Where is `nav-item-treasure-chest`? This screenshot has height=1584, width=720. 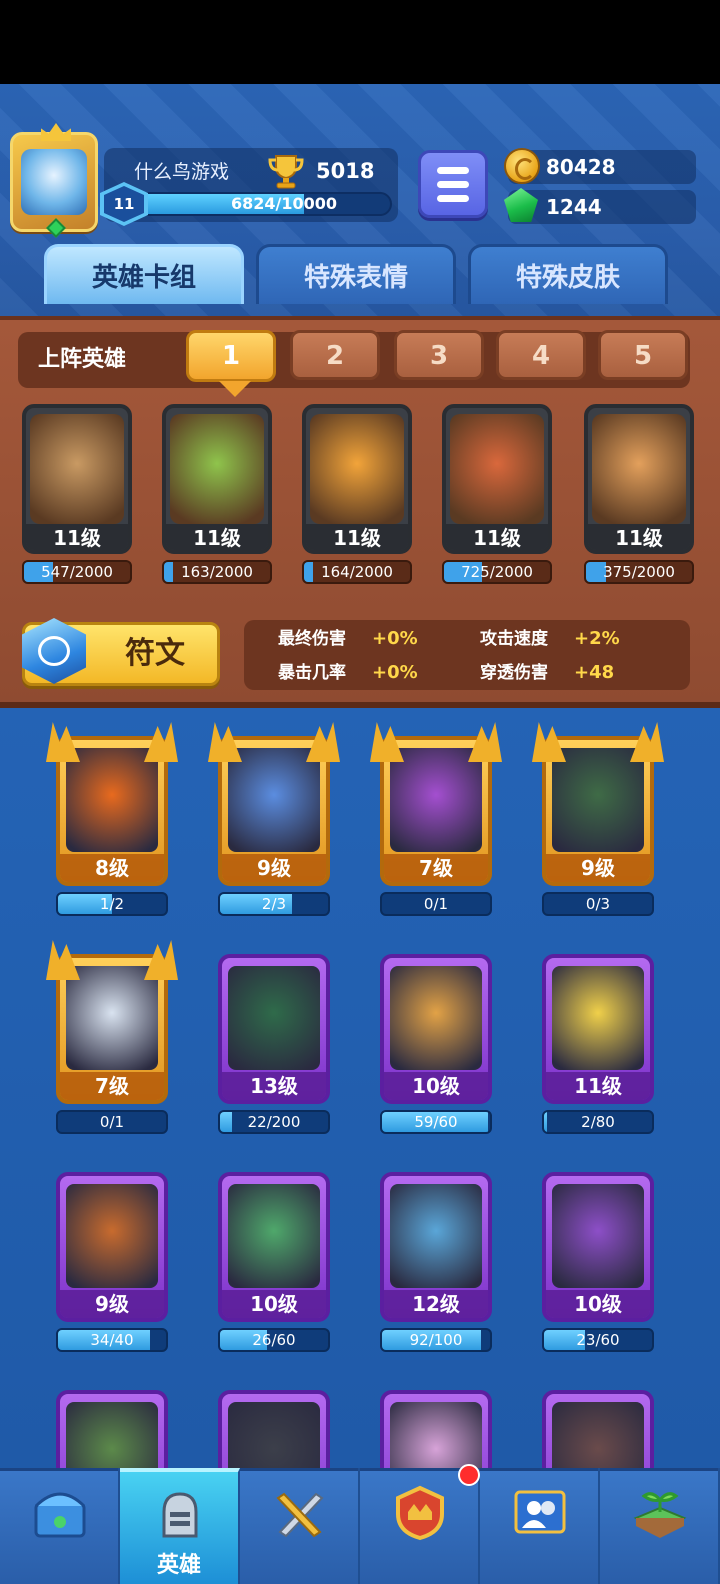
nav-item-treasure-chest is located at coordinates (60, 1526).